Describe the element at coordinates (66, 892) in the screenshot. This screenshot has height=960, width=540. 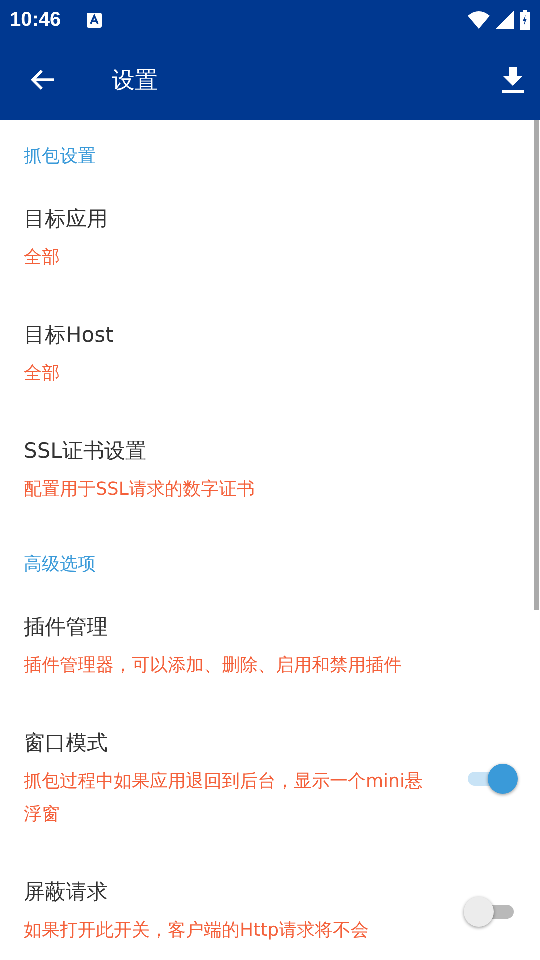
I see `setting-title: 屏蔽请求` at that location.